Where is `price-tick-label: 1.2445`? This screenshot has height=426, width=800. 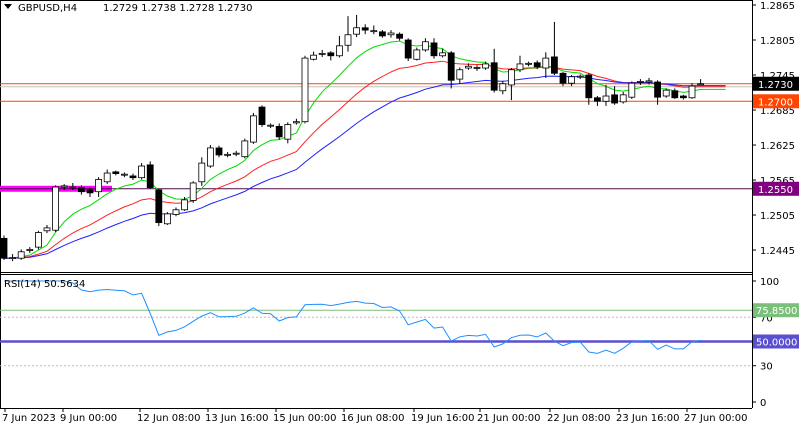
price-tick-label: 1.2445 is located at coordinates (777, 251).